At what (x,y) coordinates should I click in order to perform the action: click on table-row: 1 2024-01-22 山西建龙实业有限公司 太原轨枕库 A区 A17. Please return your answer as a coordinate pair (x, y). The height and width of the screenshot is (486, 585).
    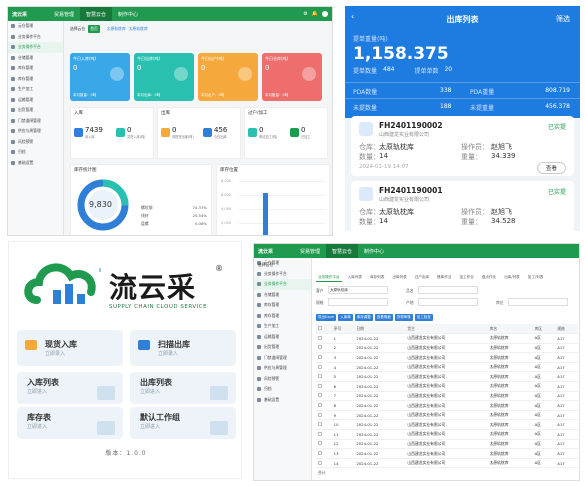
    Looking at the image, I should click on (447, 338).